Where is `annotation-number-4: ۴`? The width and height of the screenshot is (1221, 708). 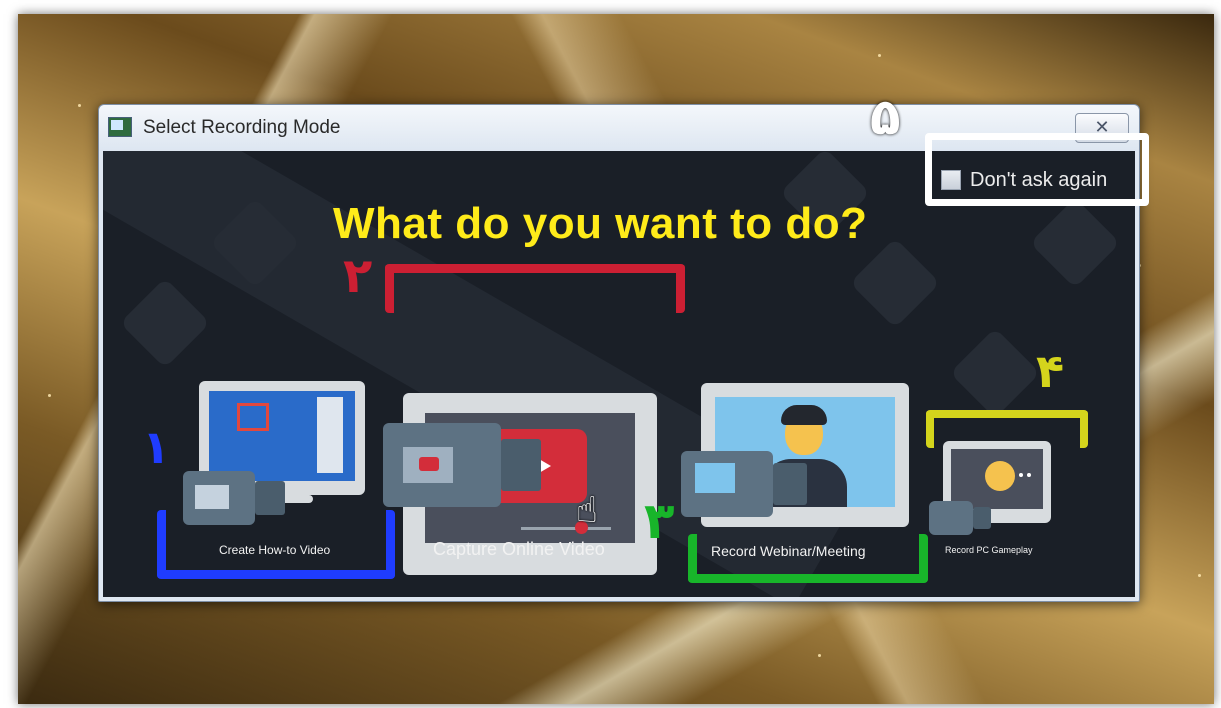 annotation-number-4: ۴ is located at coordinates (1050, 371).